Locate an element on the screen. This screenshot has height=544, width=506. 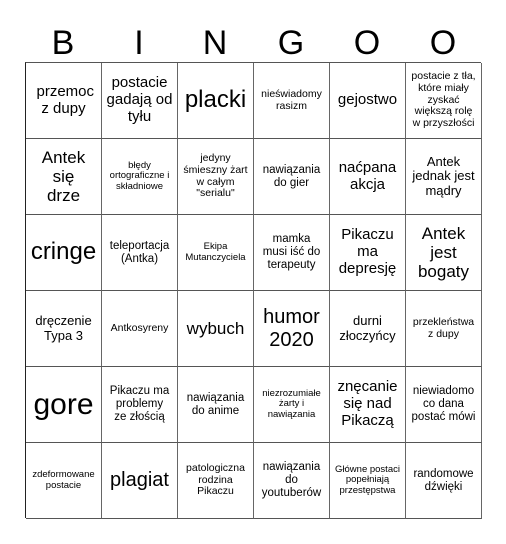
bingo-cell: cringe is located at coordinates (64, 253).